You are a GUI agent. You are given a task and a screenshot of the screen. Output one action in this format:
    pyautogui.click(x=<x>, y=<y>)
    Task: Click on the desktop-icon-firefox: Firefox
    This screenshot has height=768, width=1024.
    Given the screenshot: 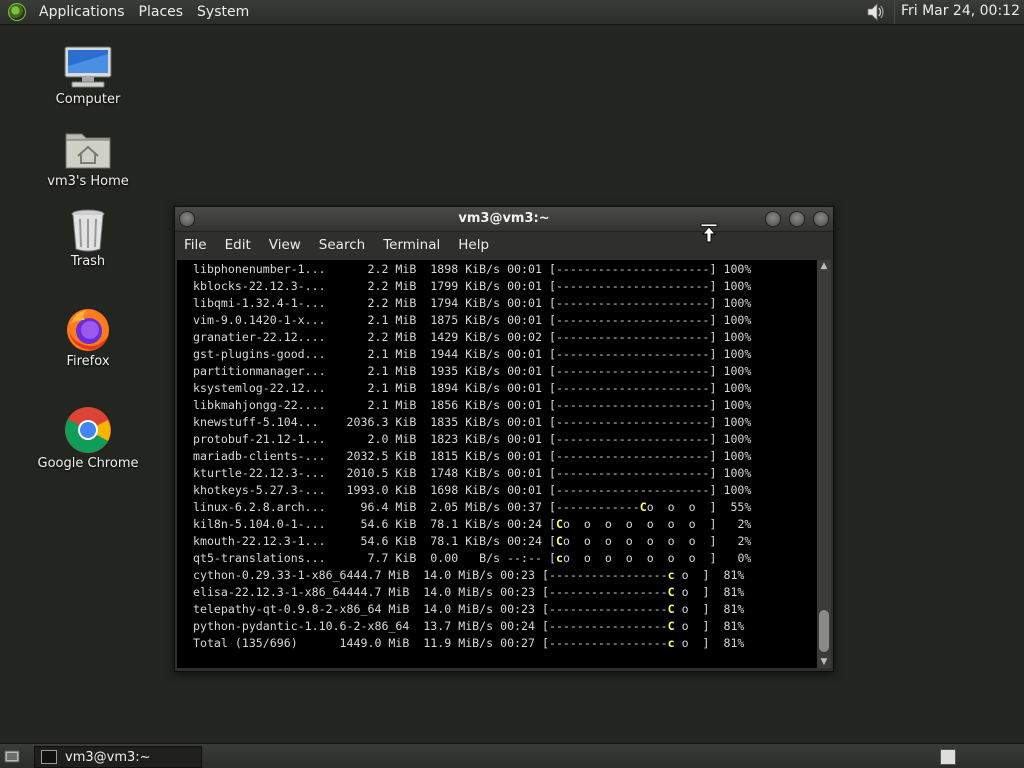 What is the action you would take?
    pyautogui.click(x=88, y=337)
    